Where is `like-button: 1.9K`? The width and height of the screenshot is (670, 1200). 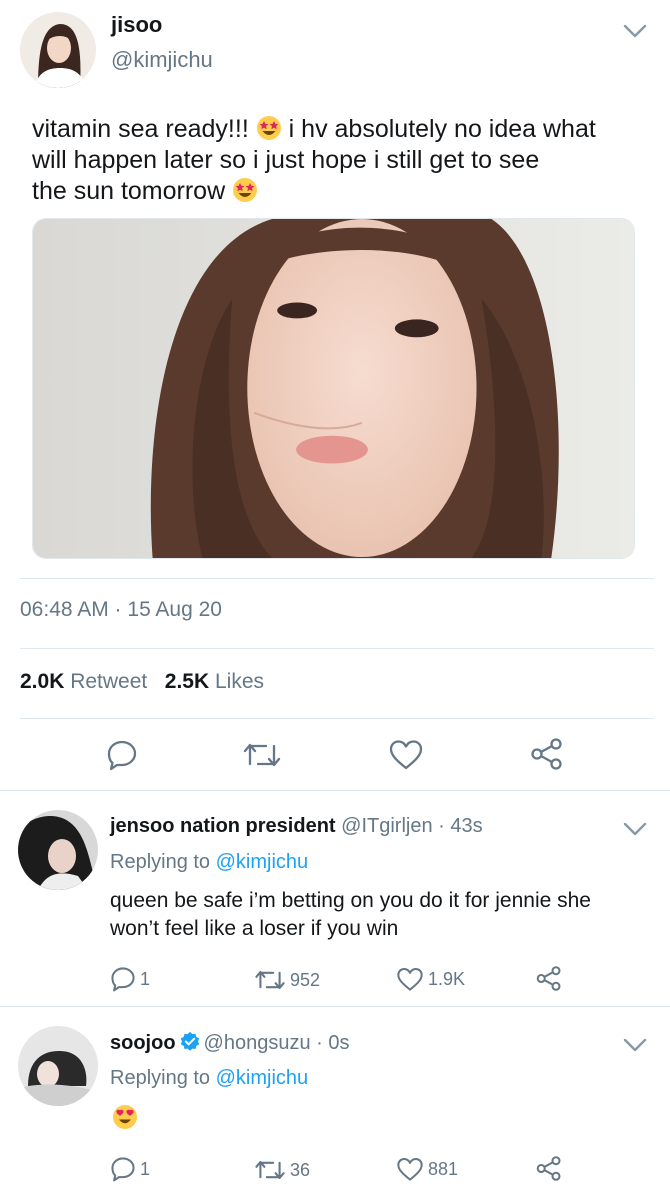 like-button: 1.9K is located at coordinates (430, 979).